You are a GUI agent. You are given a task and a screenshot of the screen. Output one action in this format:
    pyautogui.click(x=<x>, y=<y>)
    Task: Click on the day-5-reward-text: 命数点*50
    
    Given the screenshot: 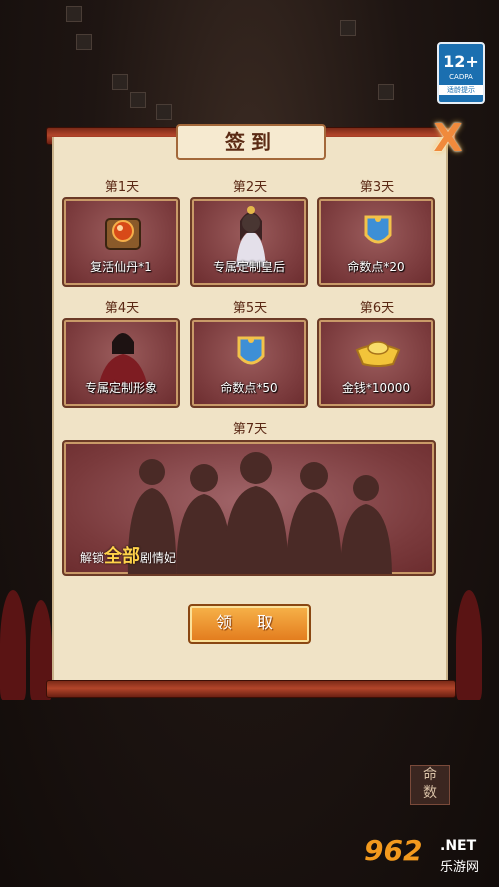 What is the action you would take?
    pyautogui.click(x=249, y=388)
    